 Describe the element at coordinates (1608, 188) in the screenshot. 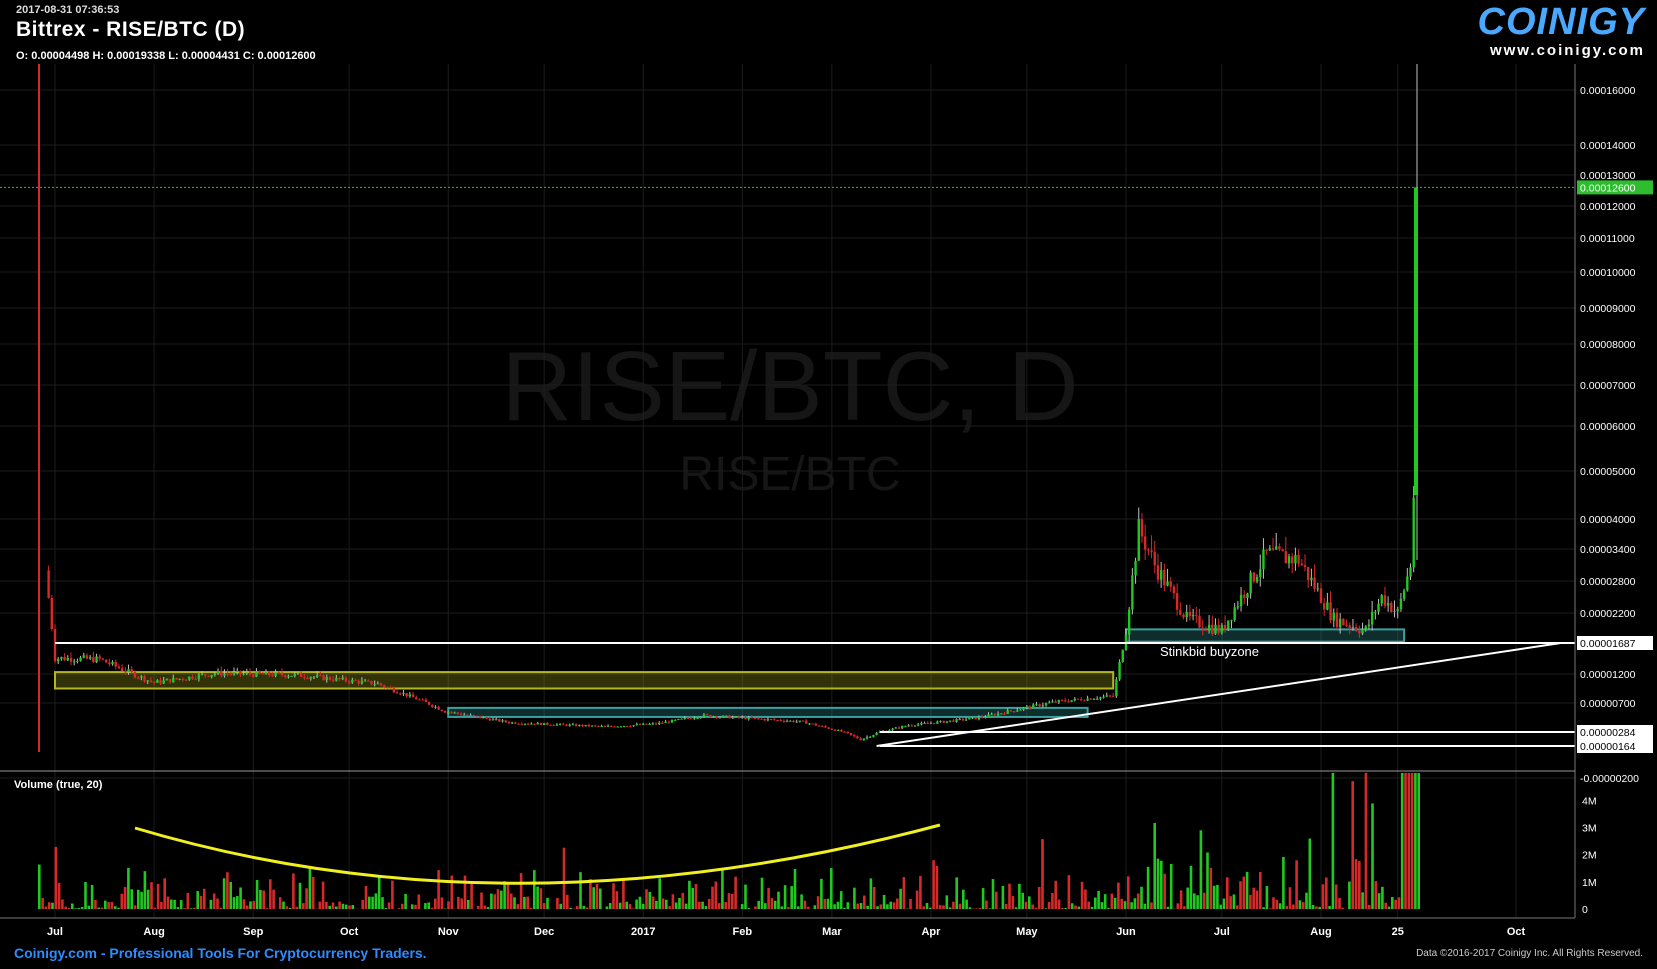

I see `last-price-label: 0.00012600` at that location.